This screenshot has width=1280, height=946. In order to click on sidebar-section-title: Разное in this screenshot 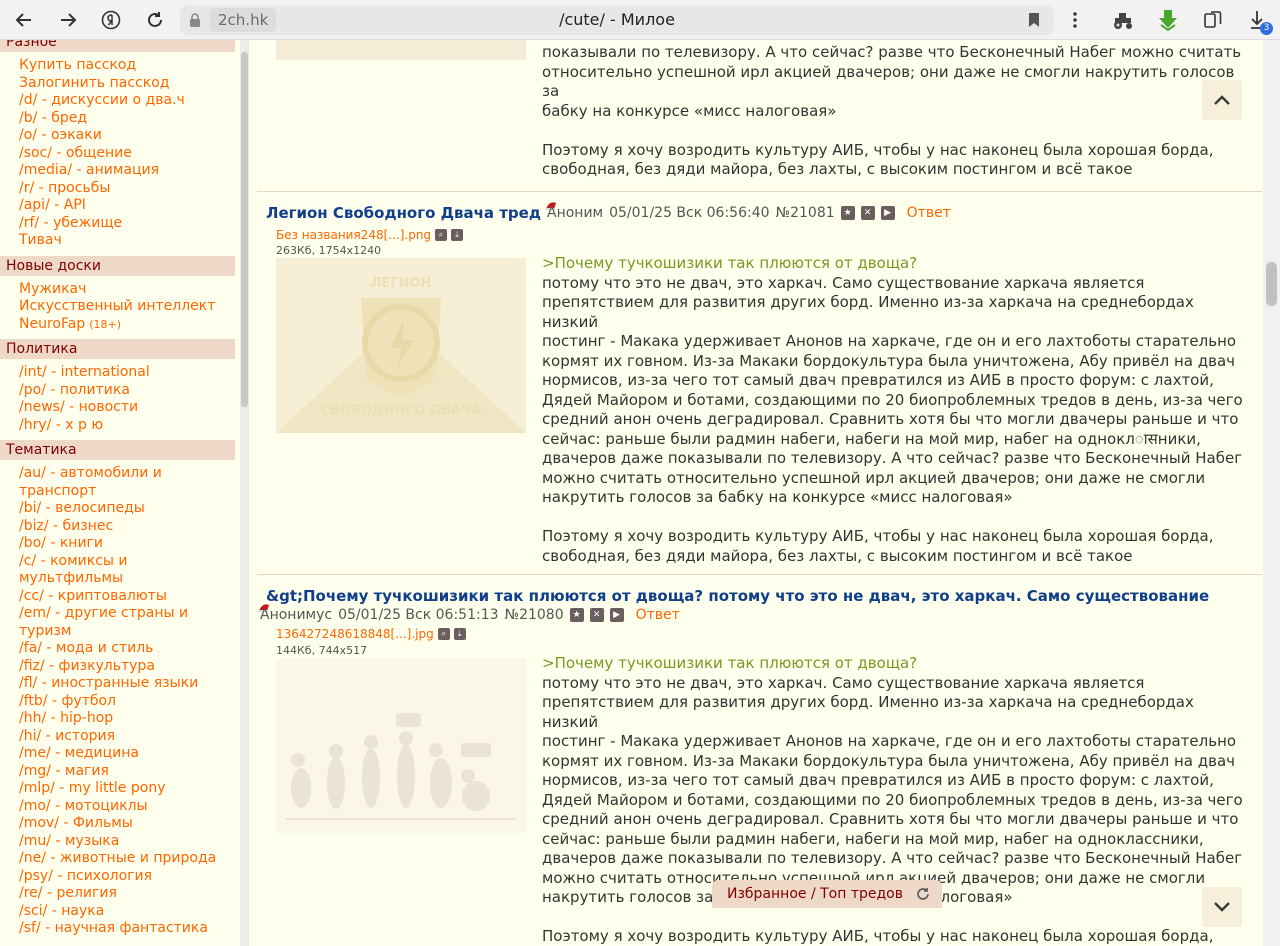, I will do `click(117, 46)`.